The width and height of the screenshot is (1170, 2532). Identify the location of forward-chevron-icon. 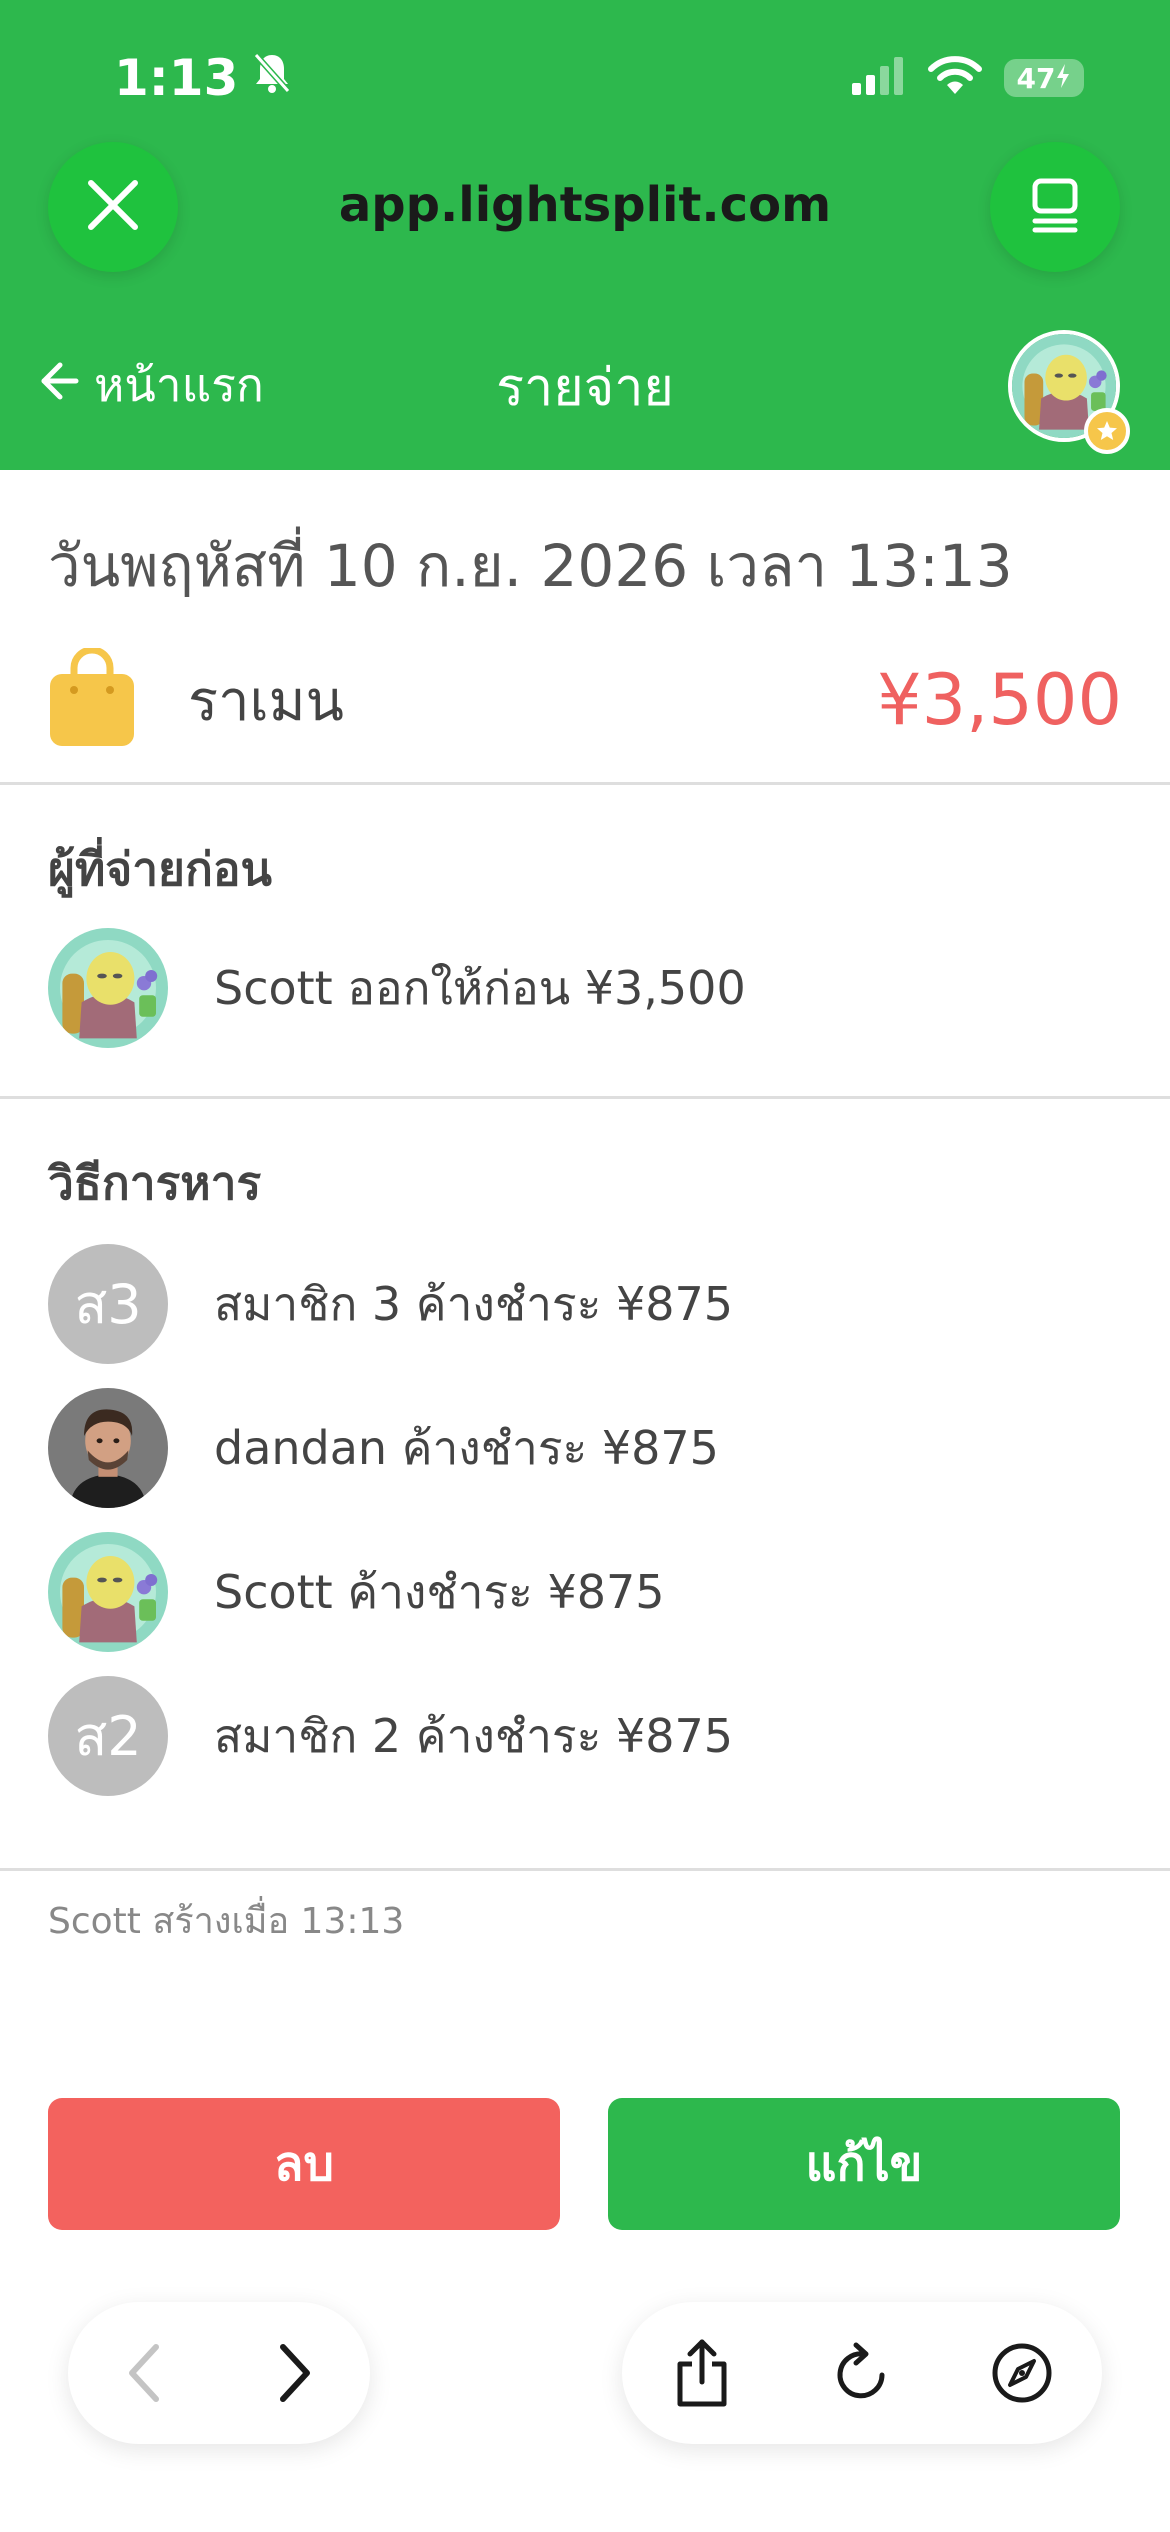
(295, 2373).